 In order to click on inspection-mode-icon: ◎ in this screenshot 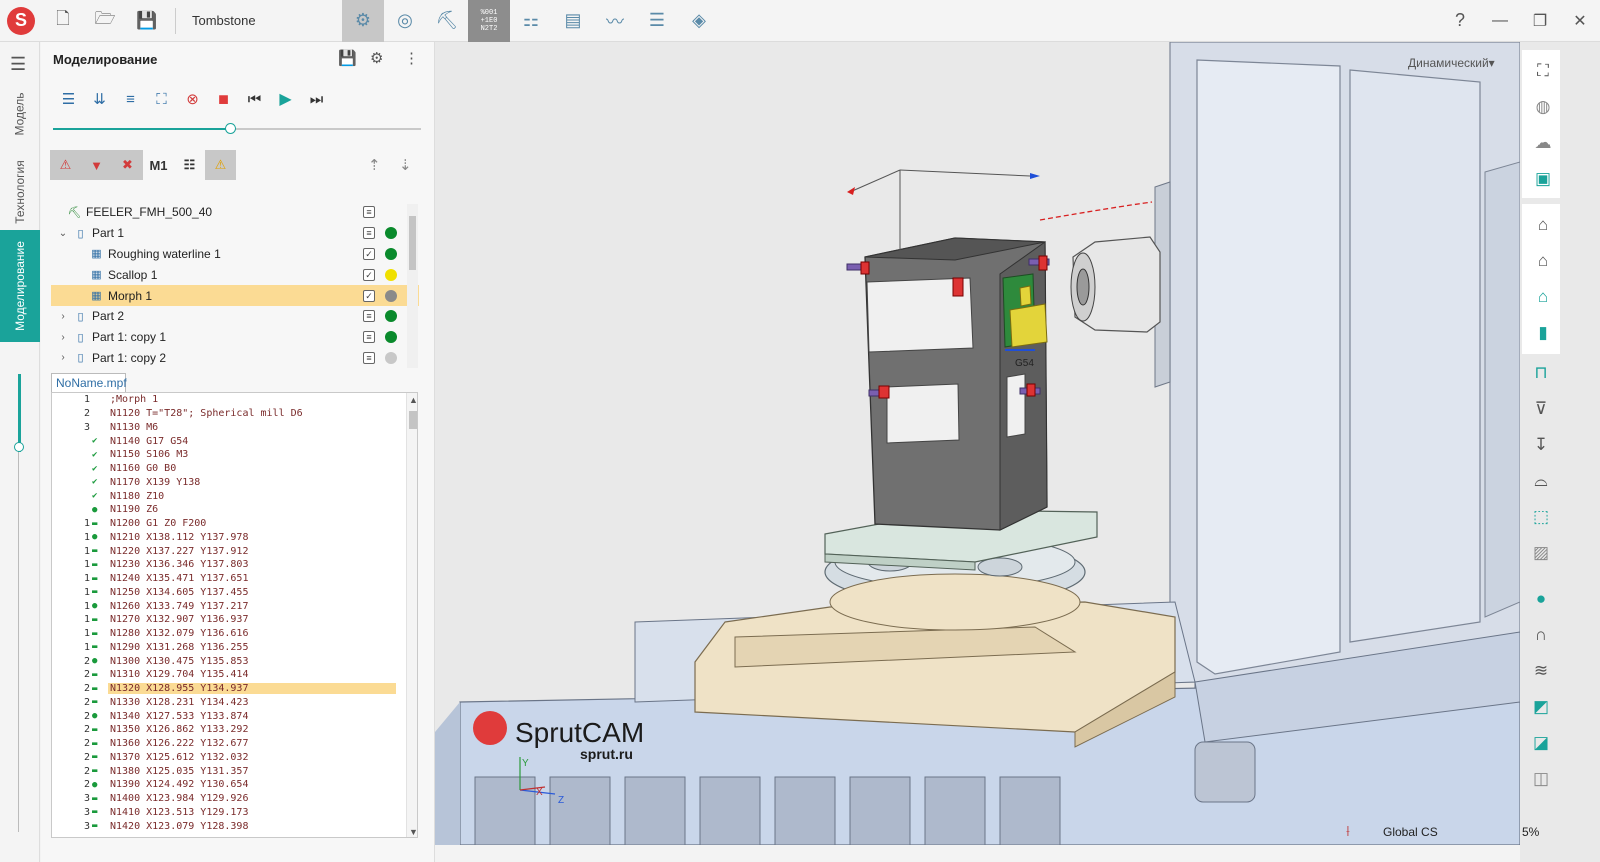, I will do `click(405, 21)`.